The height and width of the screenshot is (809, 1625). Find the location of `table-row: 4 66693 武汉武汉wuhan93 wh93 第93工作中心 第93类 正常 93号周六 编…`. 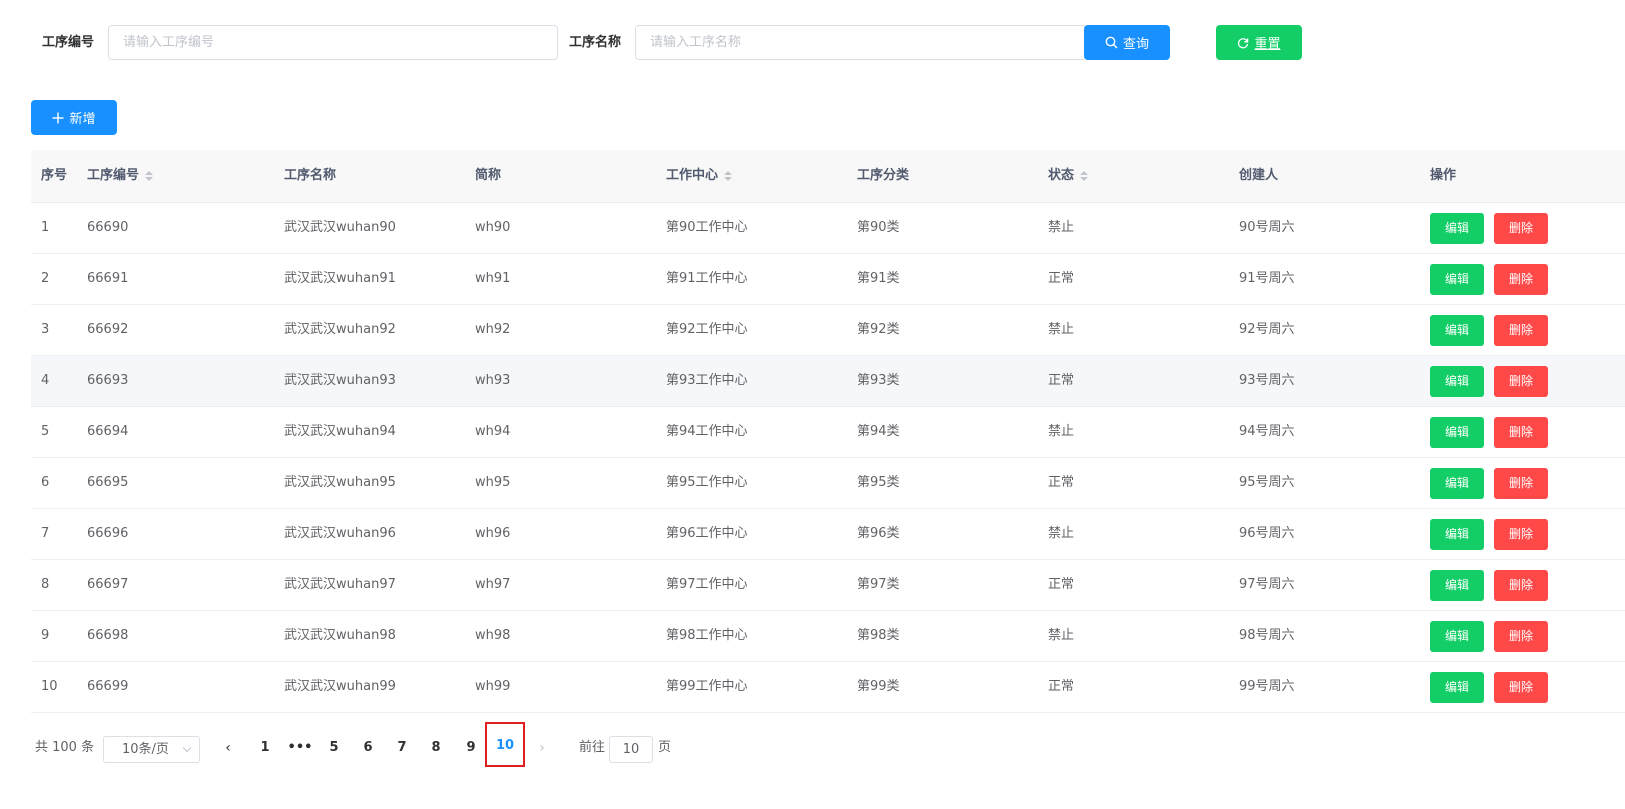

table-row: 4 66693 武汉武汉wuhan93 wh93 第93工作中心 第93类 正常 93号周六 编… is located at coordinates (828, 381).